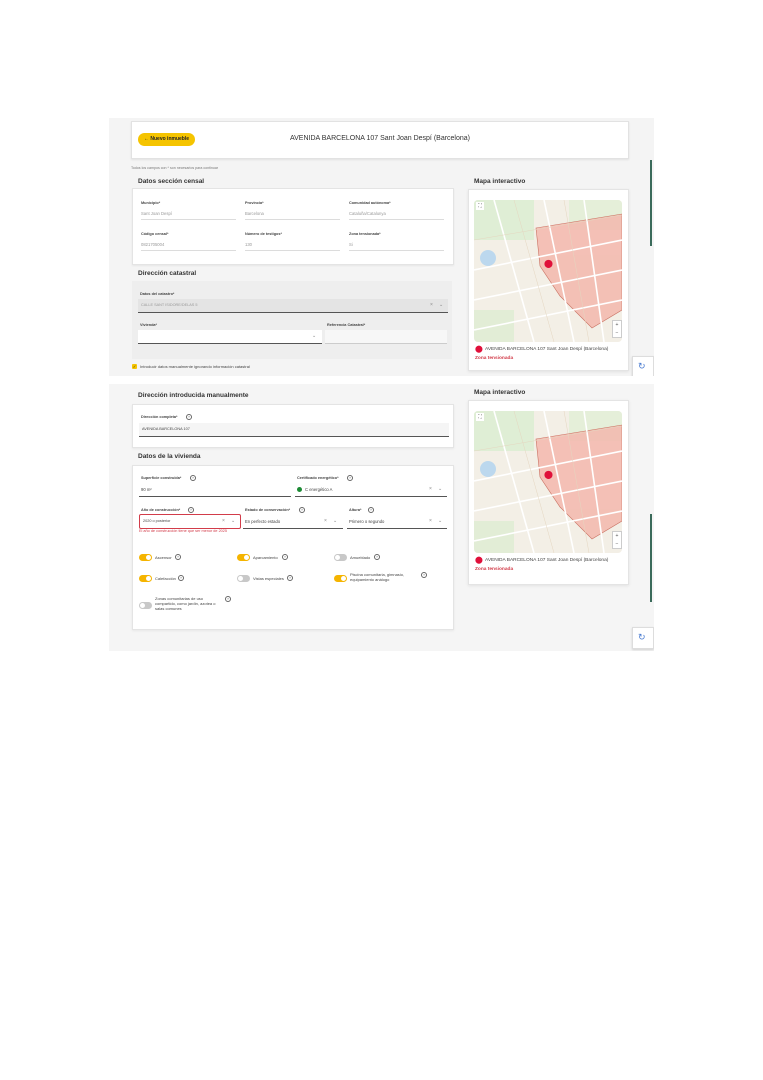 The image size is (763, 1080). Describe the element at coordinates (145, 605) in the screenshot. I see `toggle-zonas-comunitarias` at that location.